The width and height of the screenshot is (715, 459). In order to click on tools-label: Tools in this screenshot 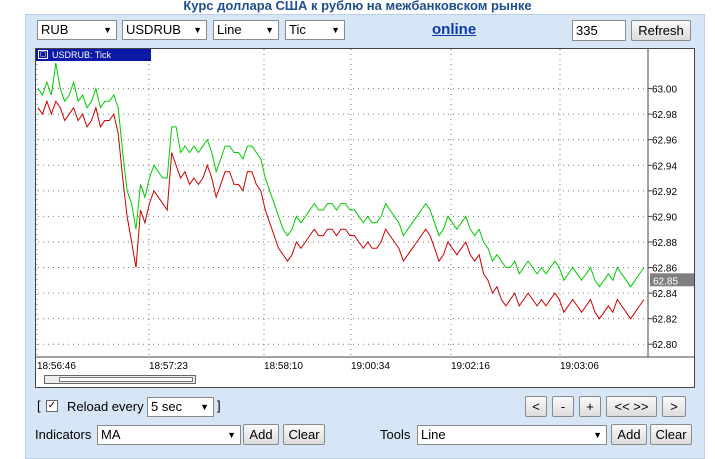, I will do `click(395, 434)`.